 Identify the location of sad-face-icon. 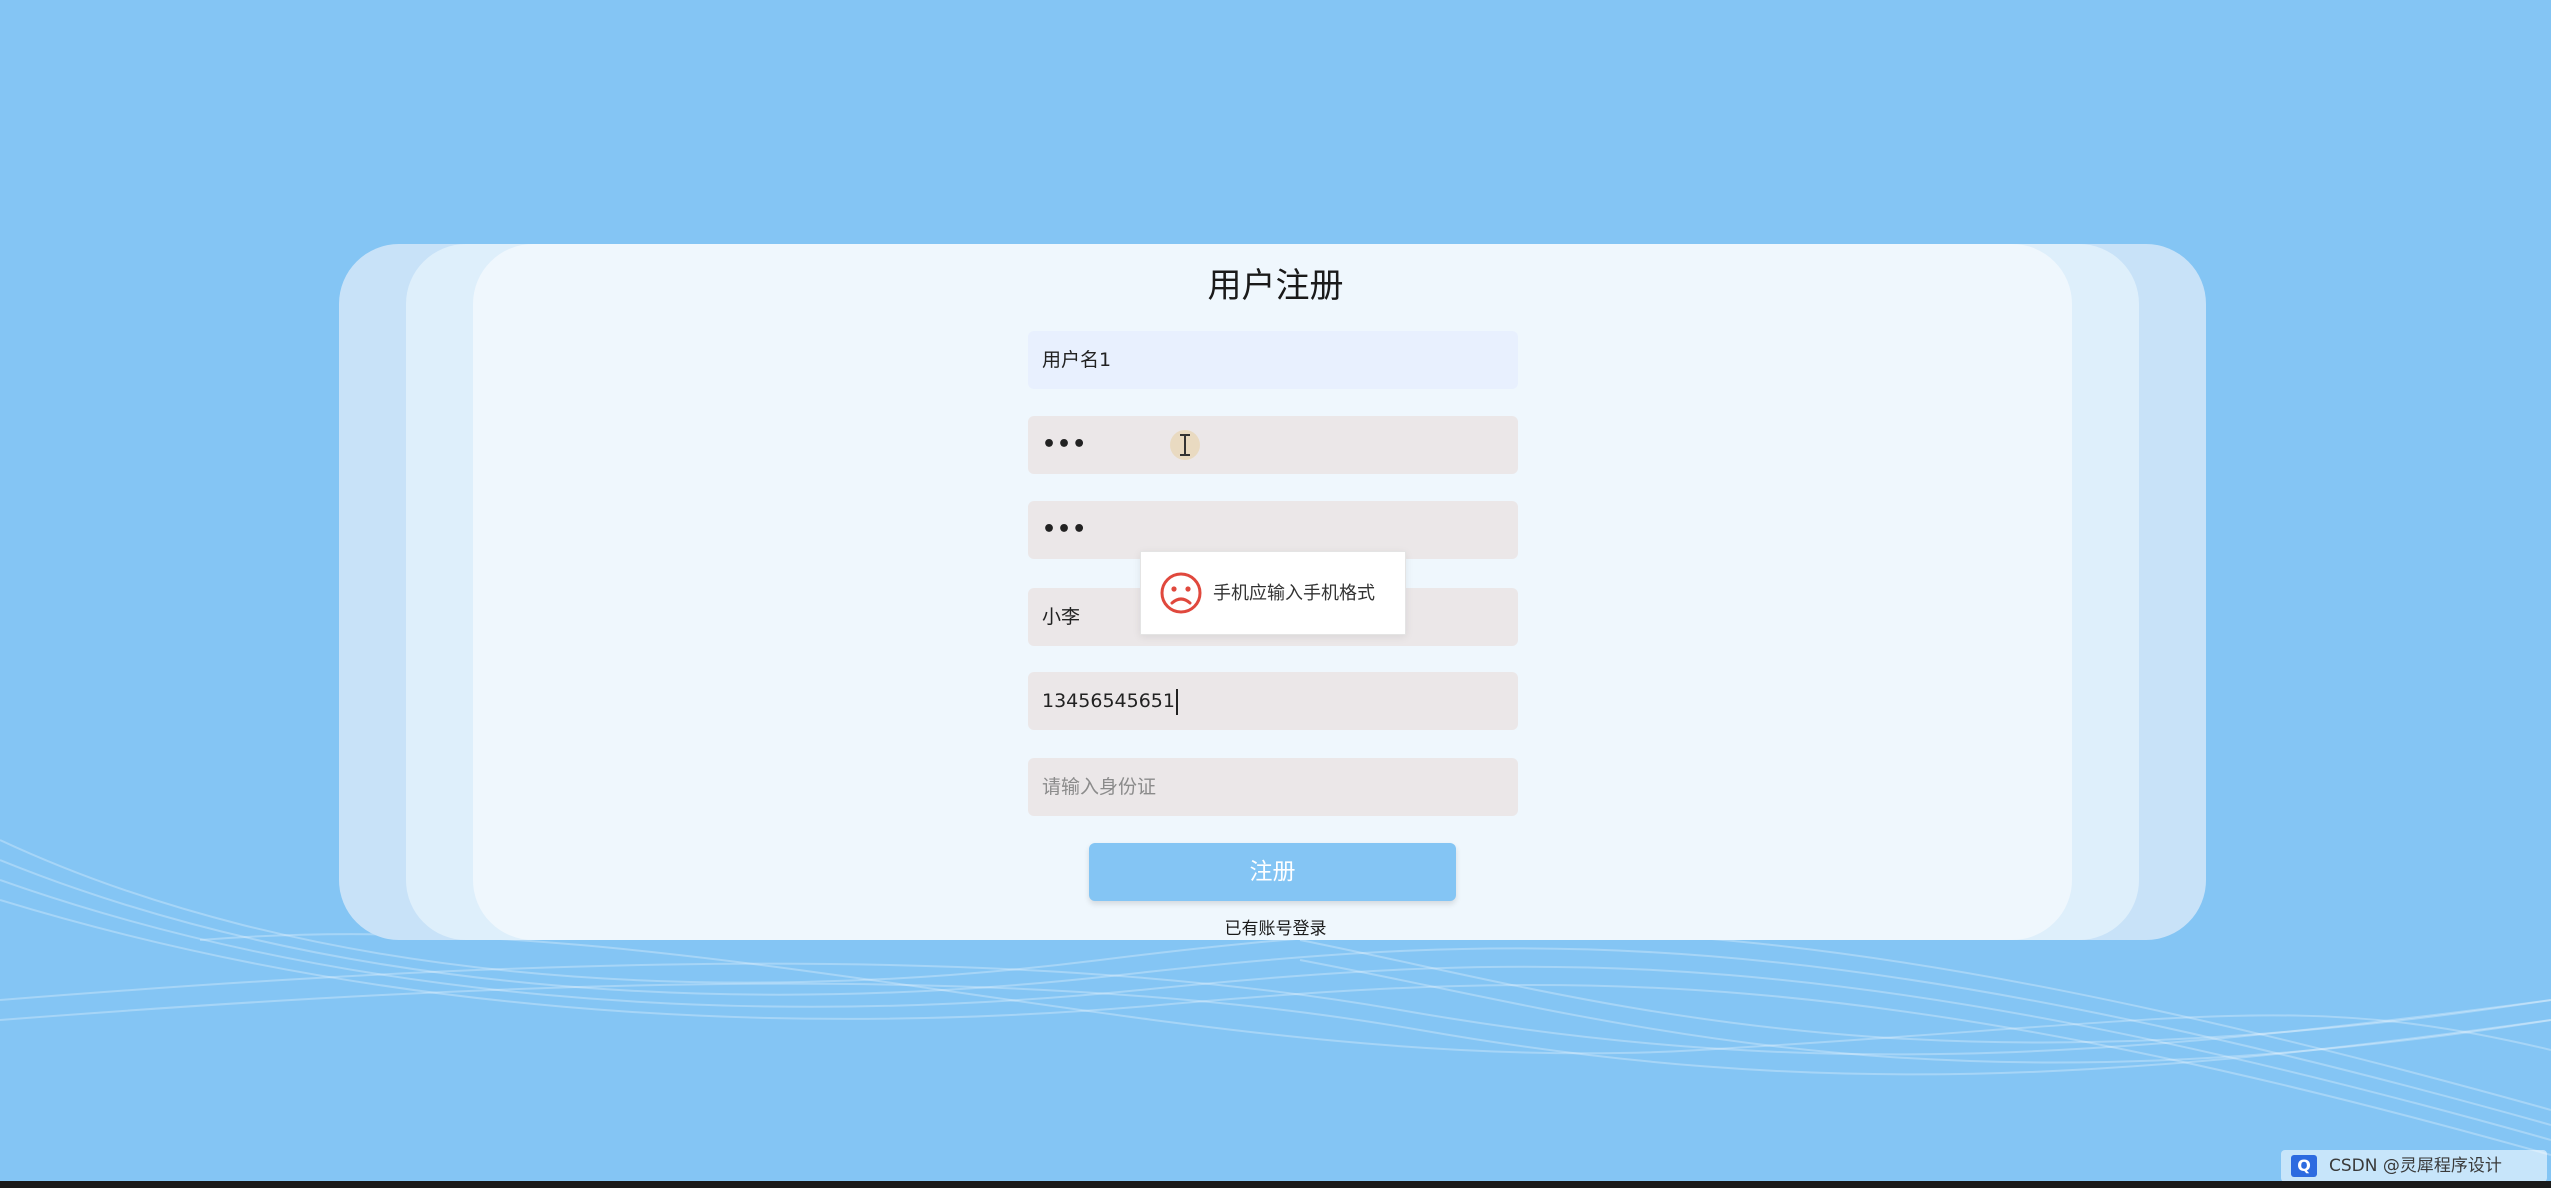
(1181, 593).